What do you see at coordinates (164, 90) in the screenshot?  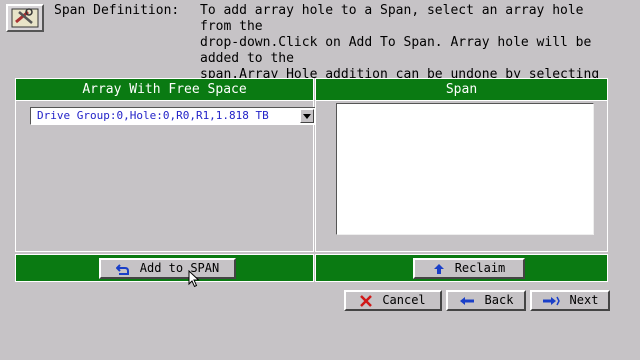 I see `array-free-space-header: Array With Free Space` at bounding box center [164, 90].